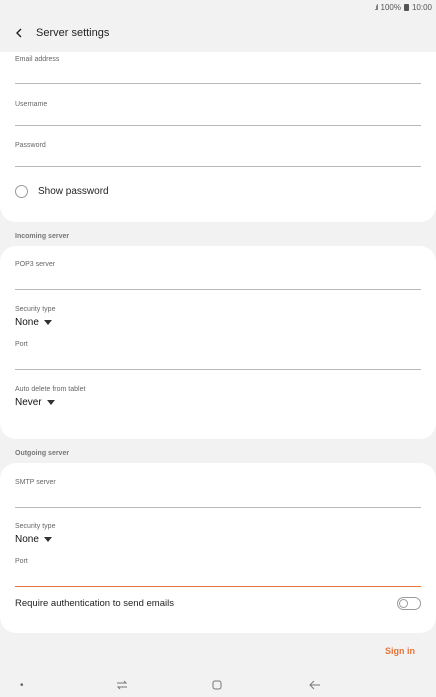 This screenshot has width=436, height=697. What do you see at coordinates (218, 359) in the screenshot?
I see `incoming-port-input` at bounding box center [218, 359].